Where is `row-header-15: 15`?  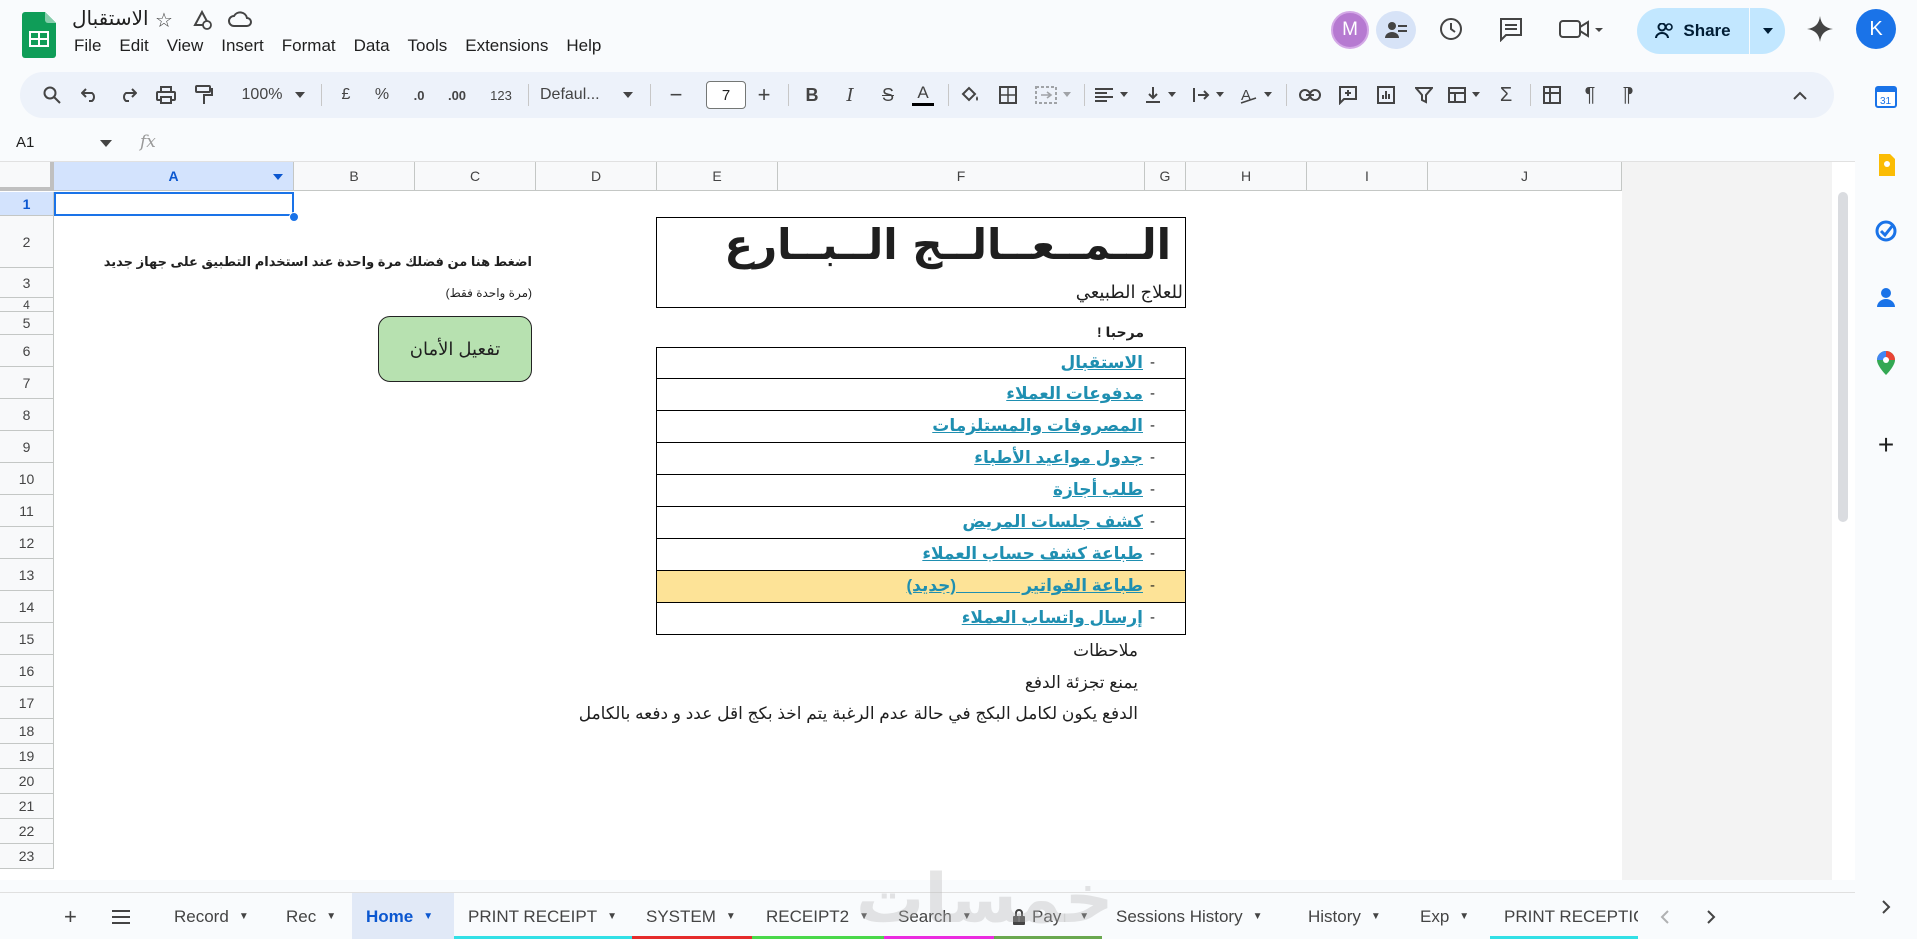 row-header-15: 15 is located at coordinates (27, 639).